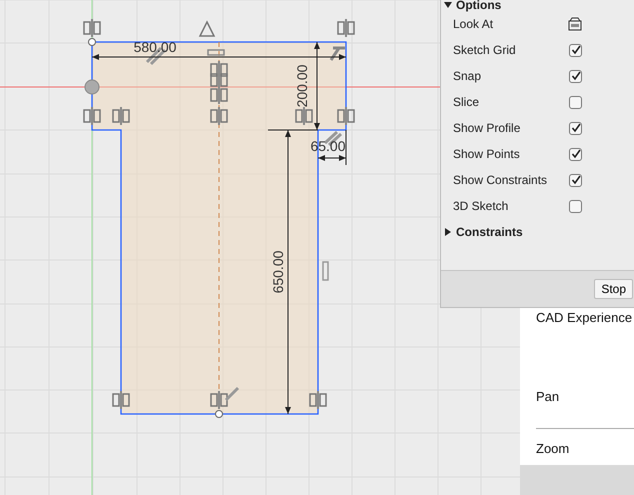  What do you see at coordinates (575, 24) in the screenshot?
I see `look-at-icon` at bounding box center [575, 24].